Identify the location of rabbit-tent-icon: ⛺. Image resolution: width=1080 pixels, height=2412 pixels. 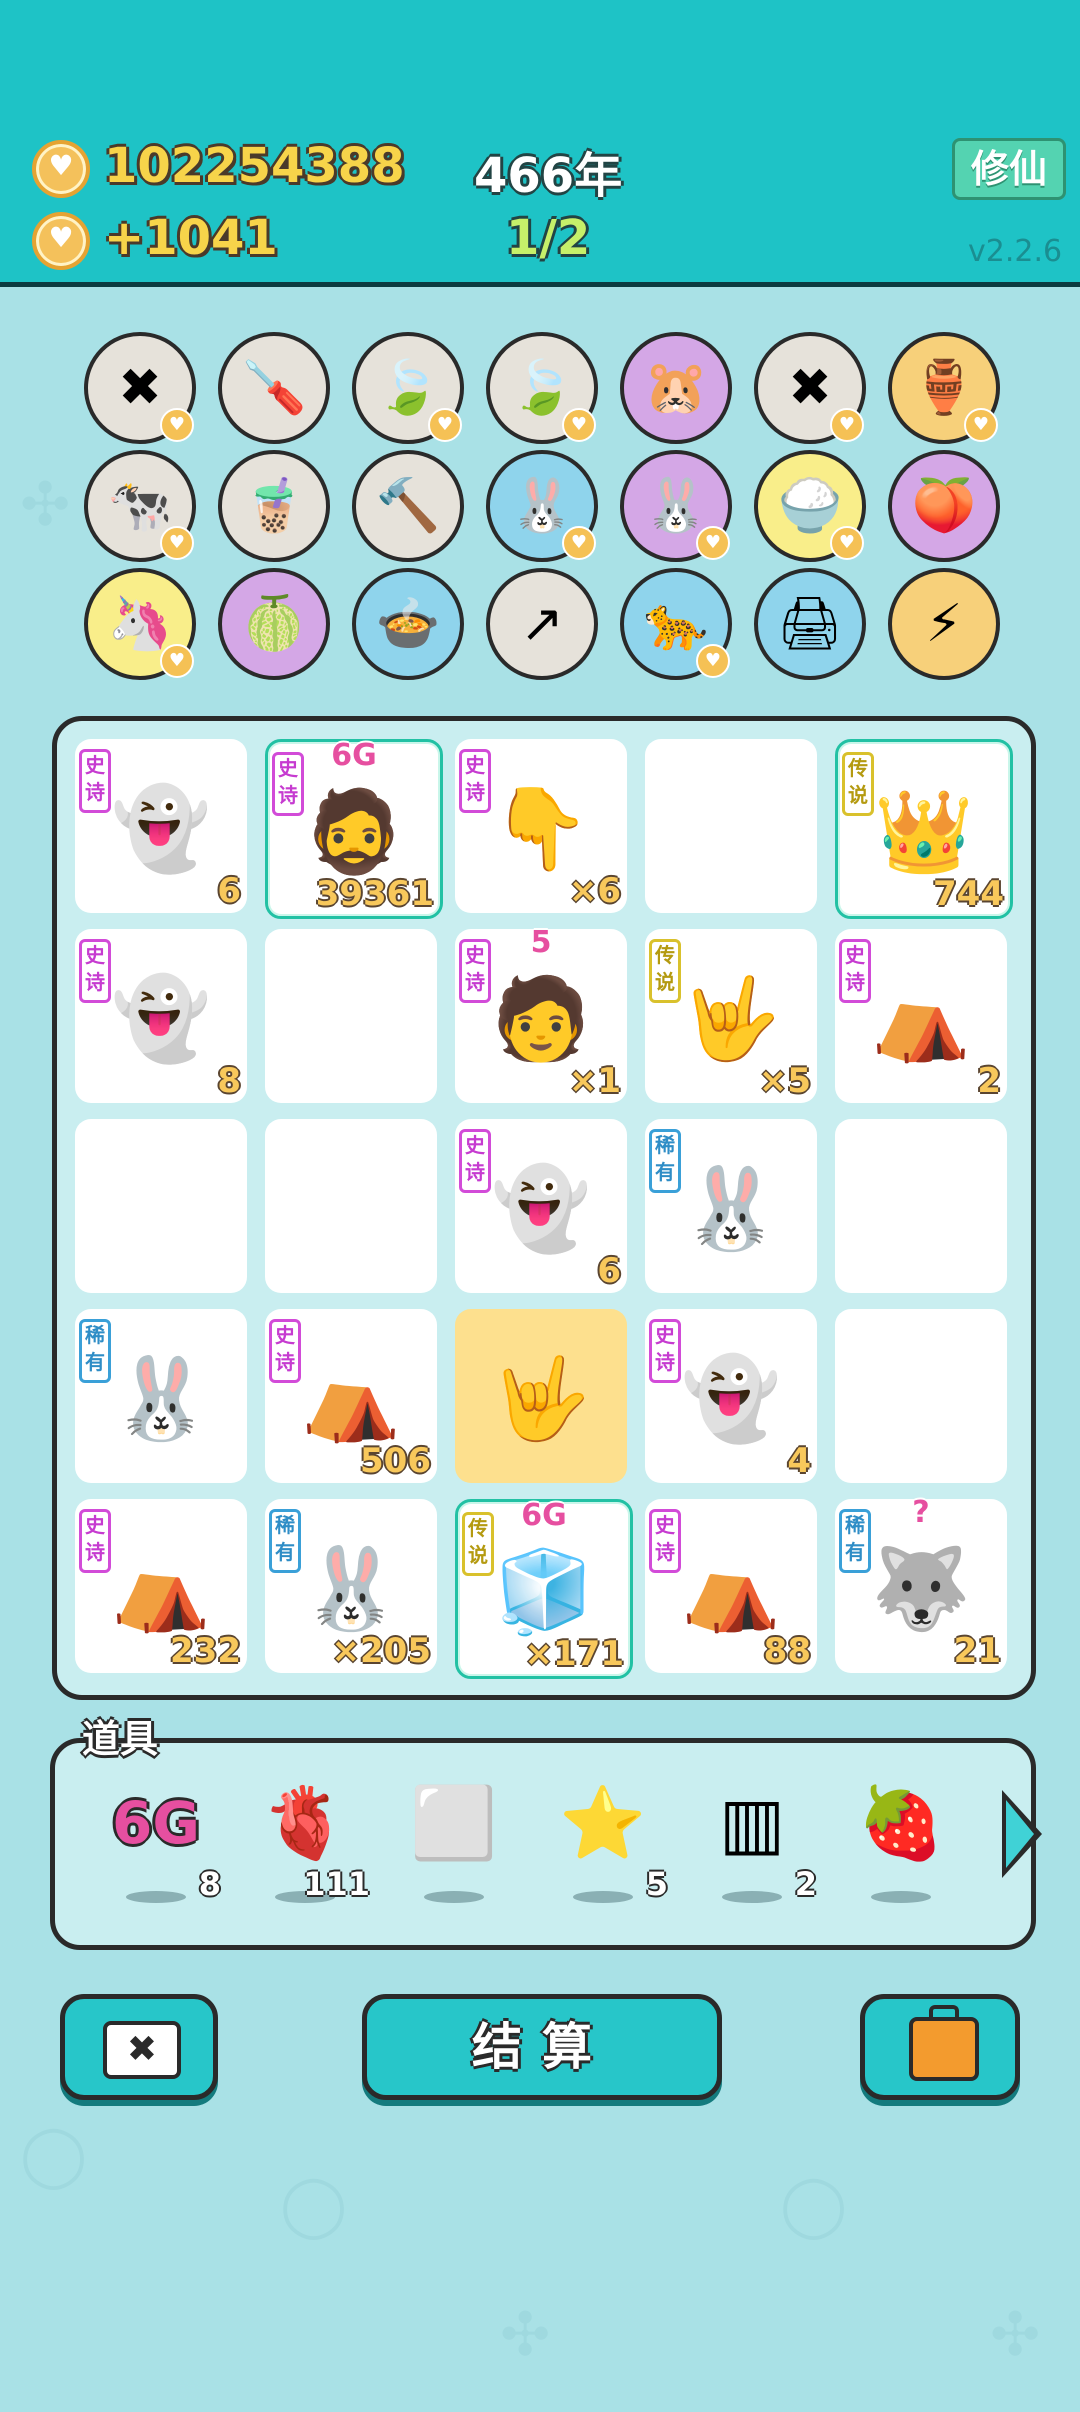
(351, 1398).